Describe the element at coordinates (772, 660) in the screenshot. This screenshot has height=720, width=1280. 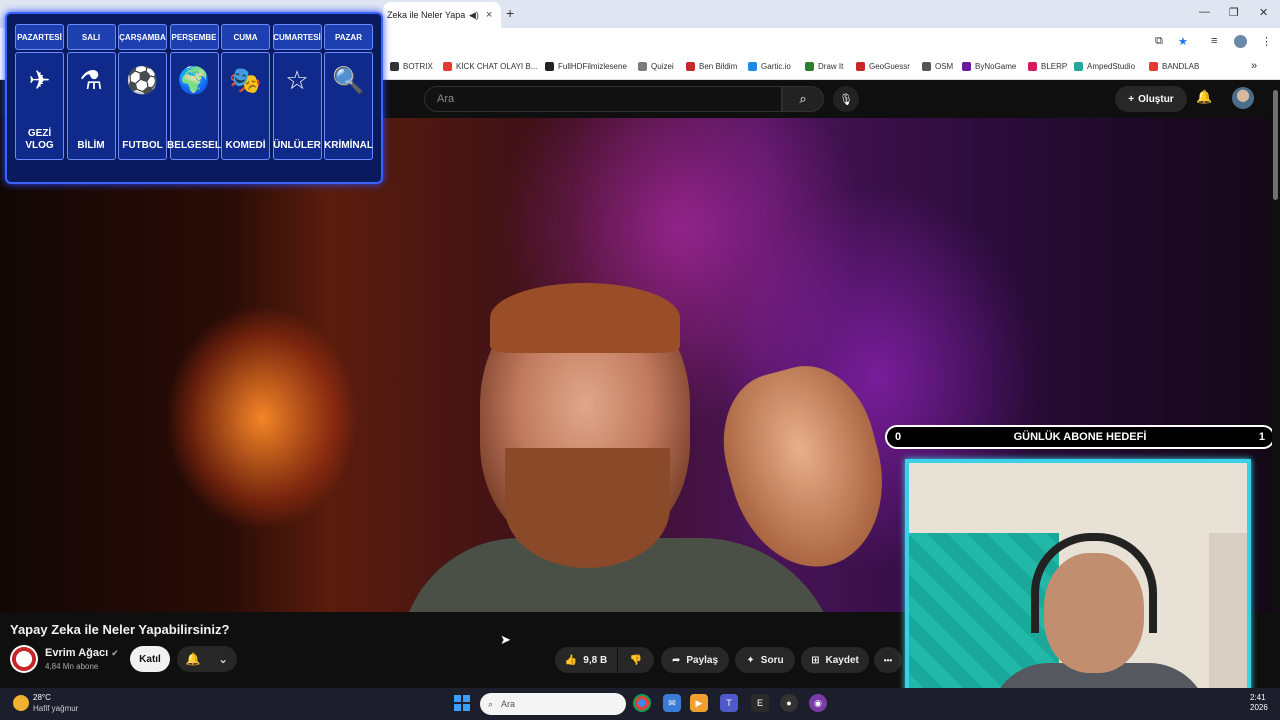
I see `ask-label: Soru` at that location.